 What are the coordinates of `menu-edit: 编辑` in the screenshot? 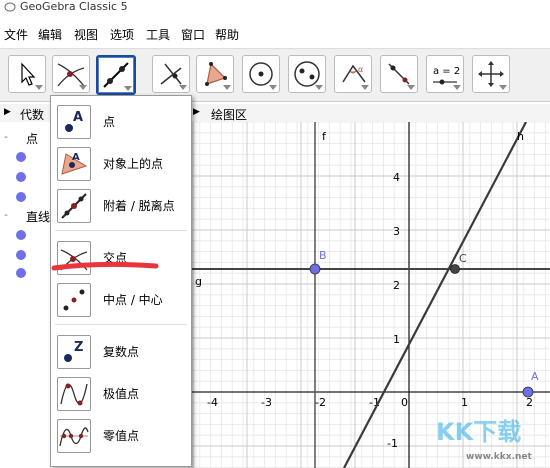 It's located at (50, 34).